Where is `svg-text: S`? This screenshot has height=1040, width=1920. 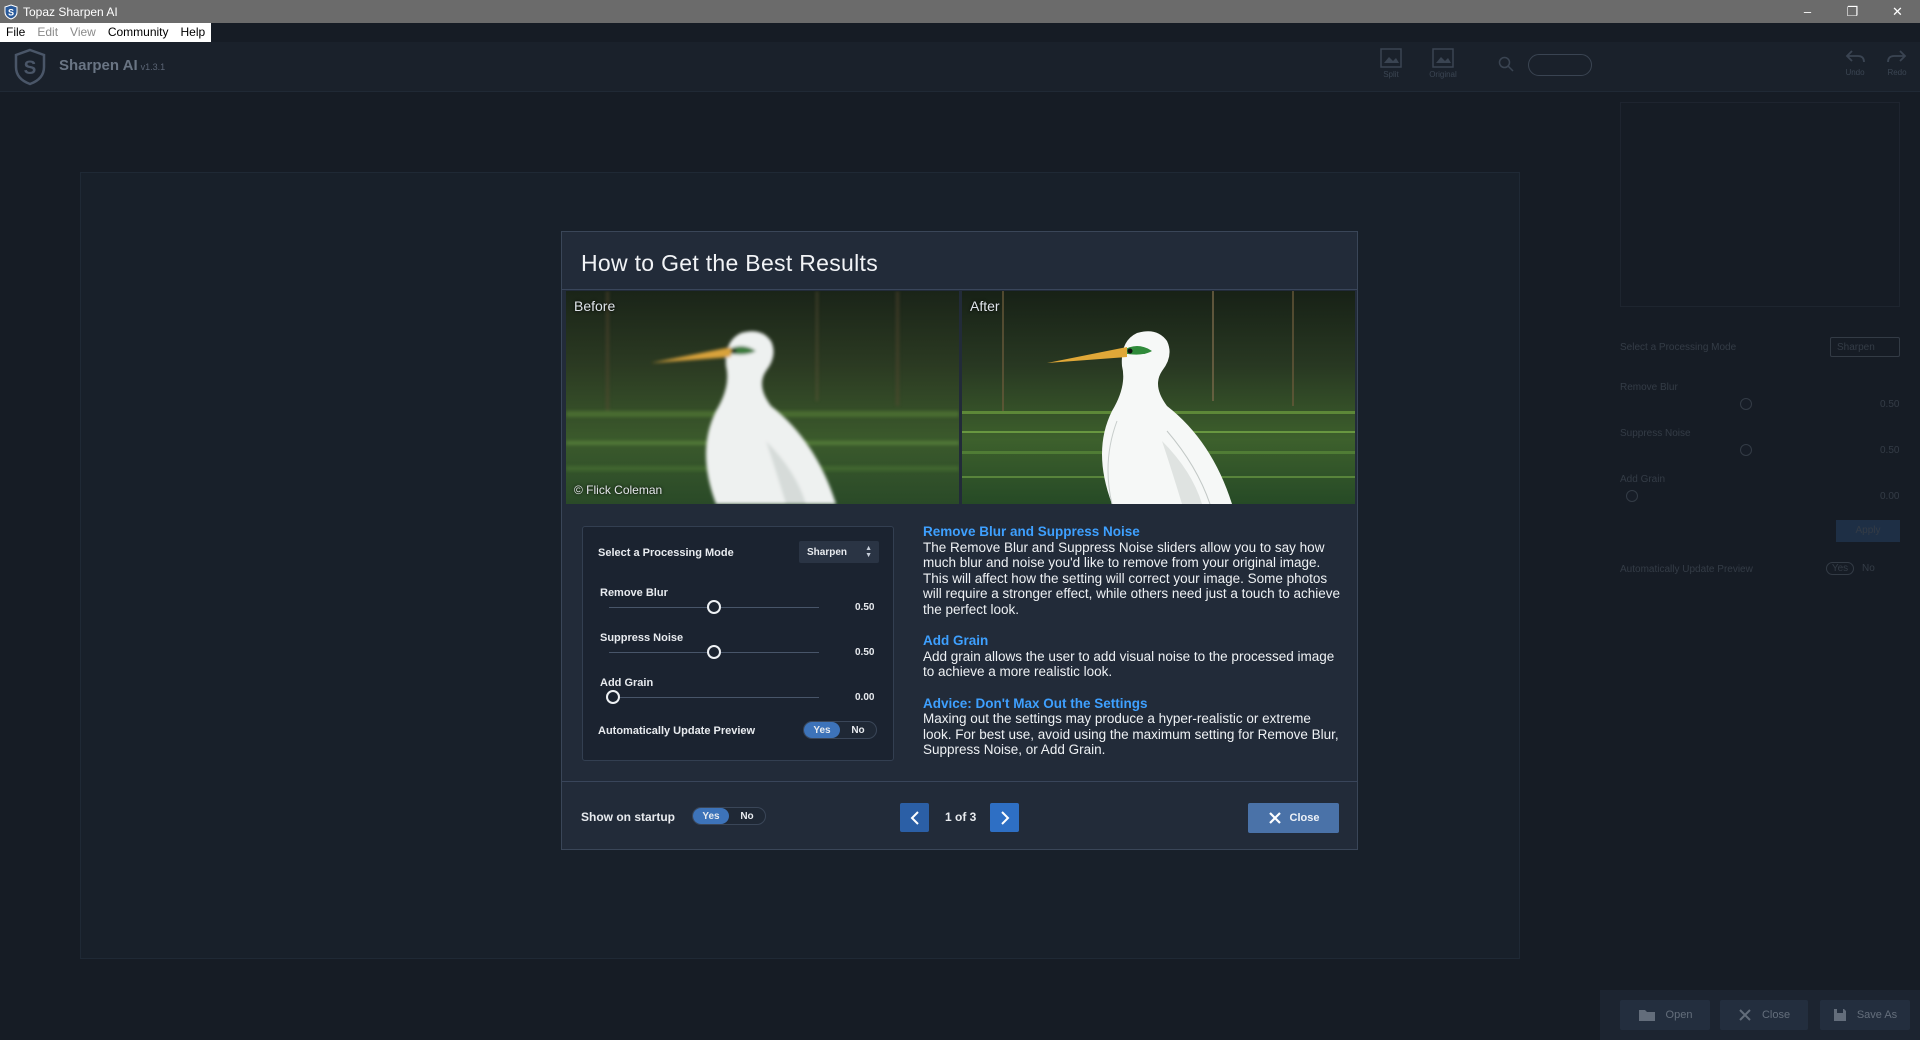 svg-text: S is located at coordinates (11, 12).